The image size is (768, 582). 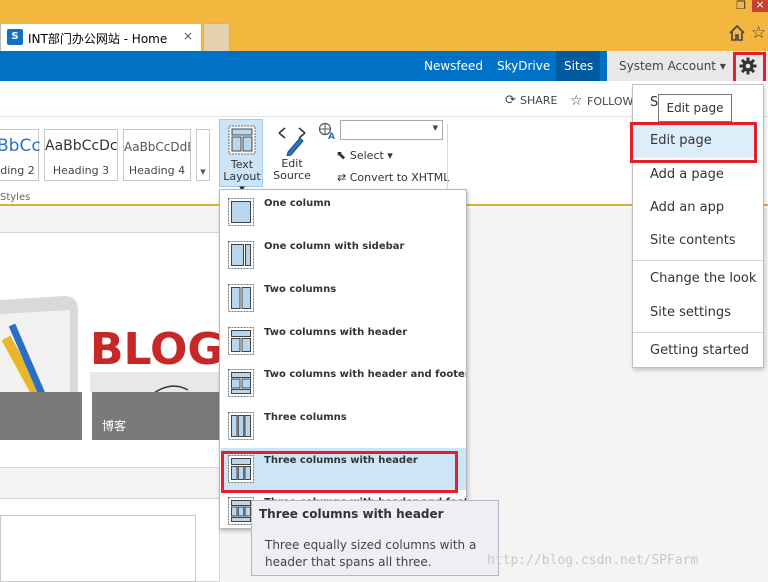 I want to click on suite-link-skydrive: SkyDrive, so click(x=523, y=66).